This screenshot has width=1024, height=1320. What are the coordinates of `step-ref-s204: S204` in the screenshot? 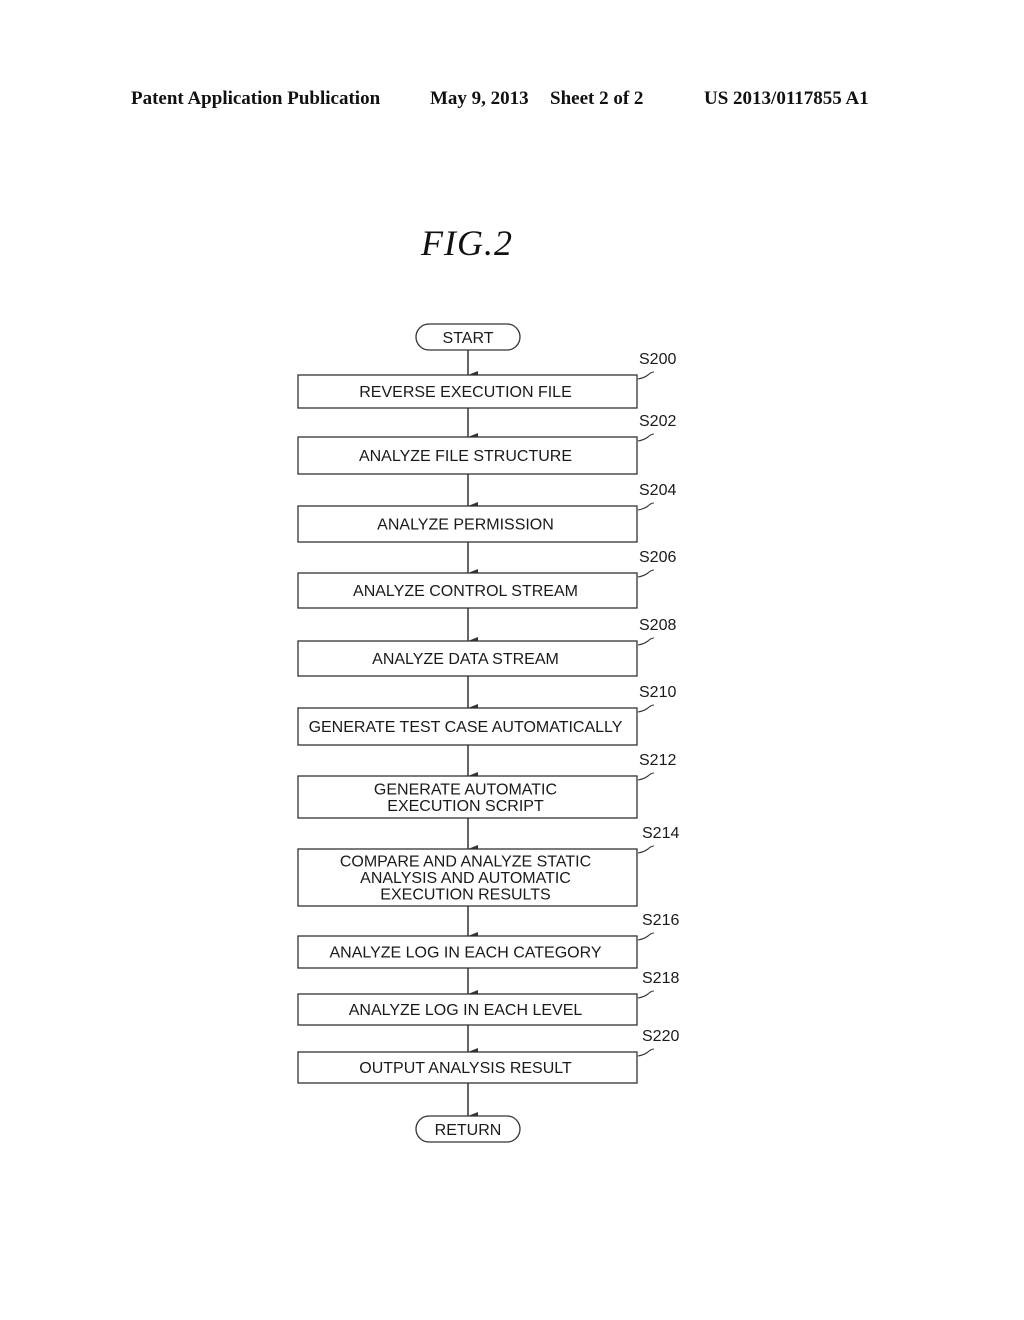 It's located at (657, 490).